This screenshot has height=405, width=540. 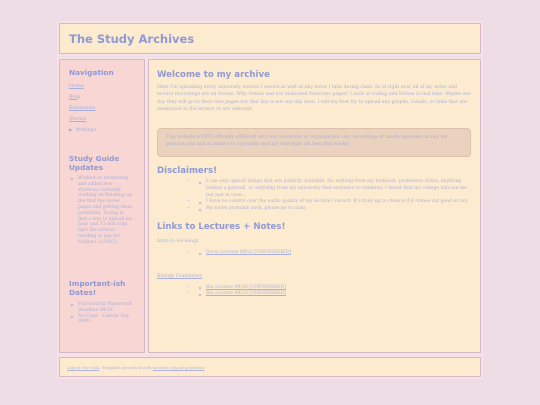 I want to click on sociology-links: Socio Lecture 09/22 [UNFINISHED], so click(x=315, y=253).